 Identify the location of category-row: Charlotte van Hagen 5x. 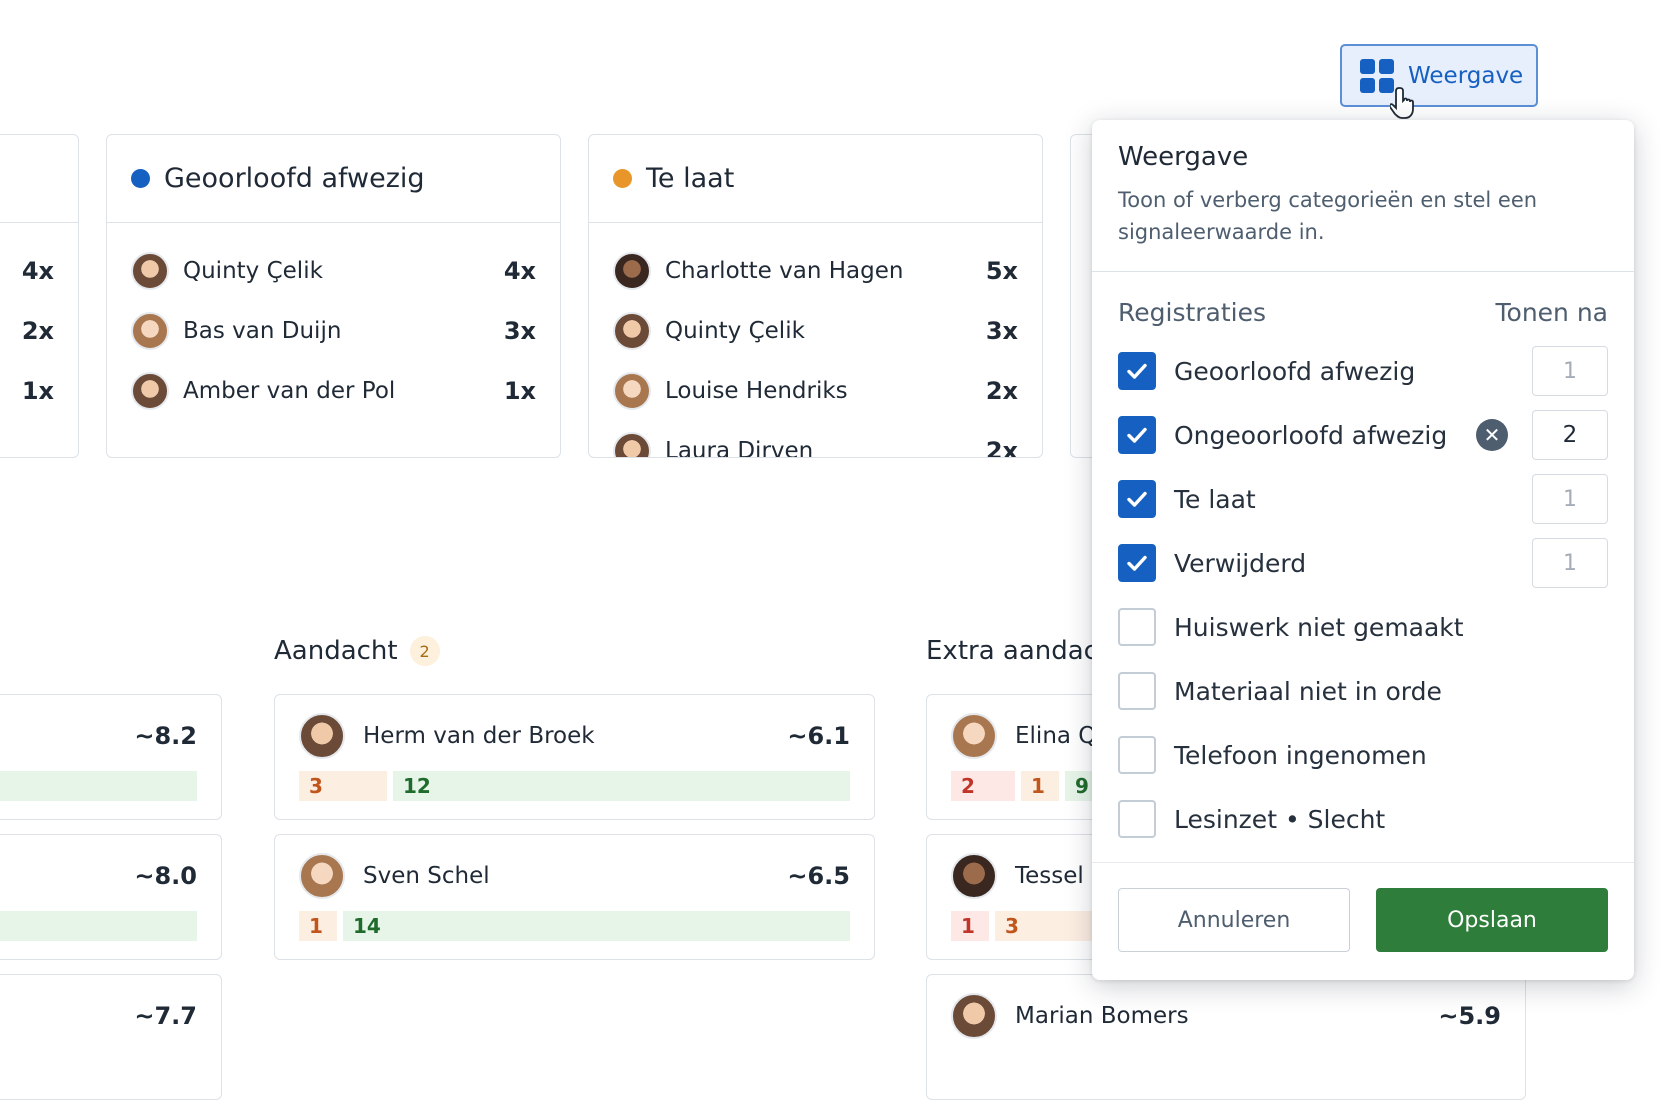
(815, 271).